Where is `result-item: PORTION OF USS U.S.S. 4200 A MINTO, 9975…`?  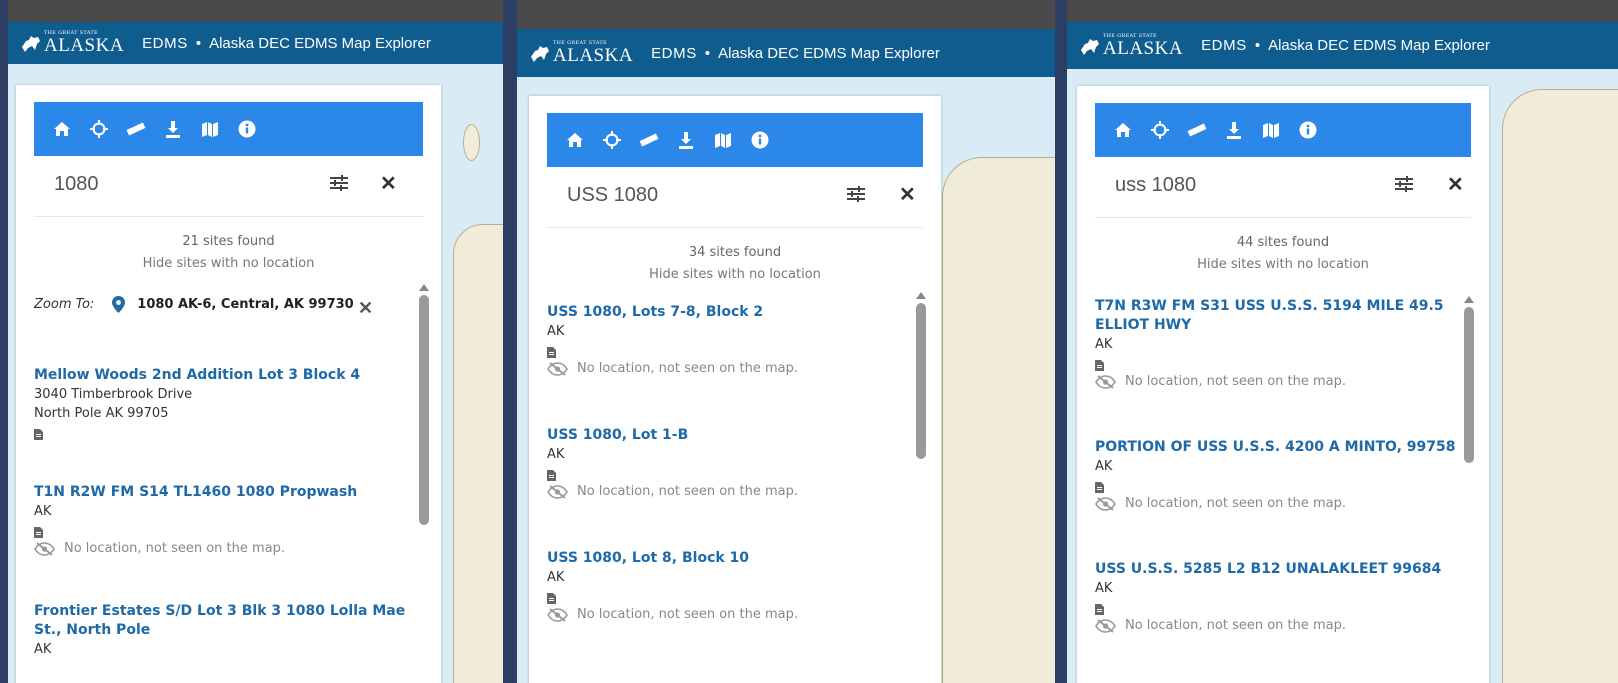 result-item: PORTION OF USS U.S.S. 4200 A MINTO, 9975… is located at coordinates (1277, 474).